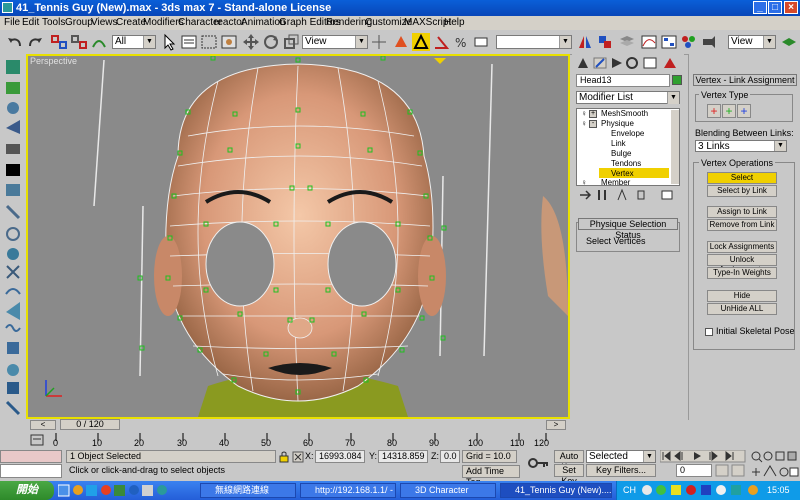 The width and height of the screenshot is (800, 500). What do you see at coordinates (79, 23) in the screenshot?
I see `menu-group: Group` at bounding box center [79, 23].